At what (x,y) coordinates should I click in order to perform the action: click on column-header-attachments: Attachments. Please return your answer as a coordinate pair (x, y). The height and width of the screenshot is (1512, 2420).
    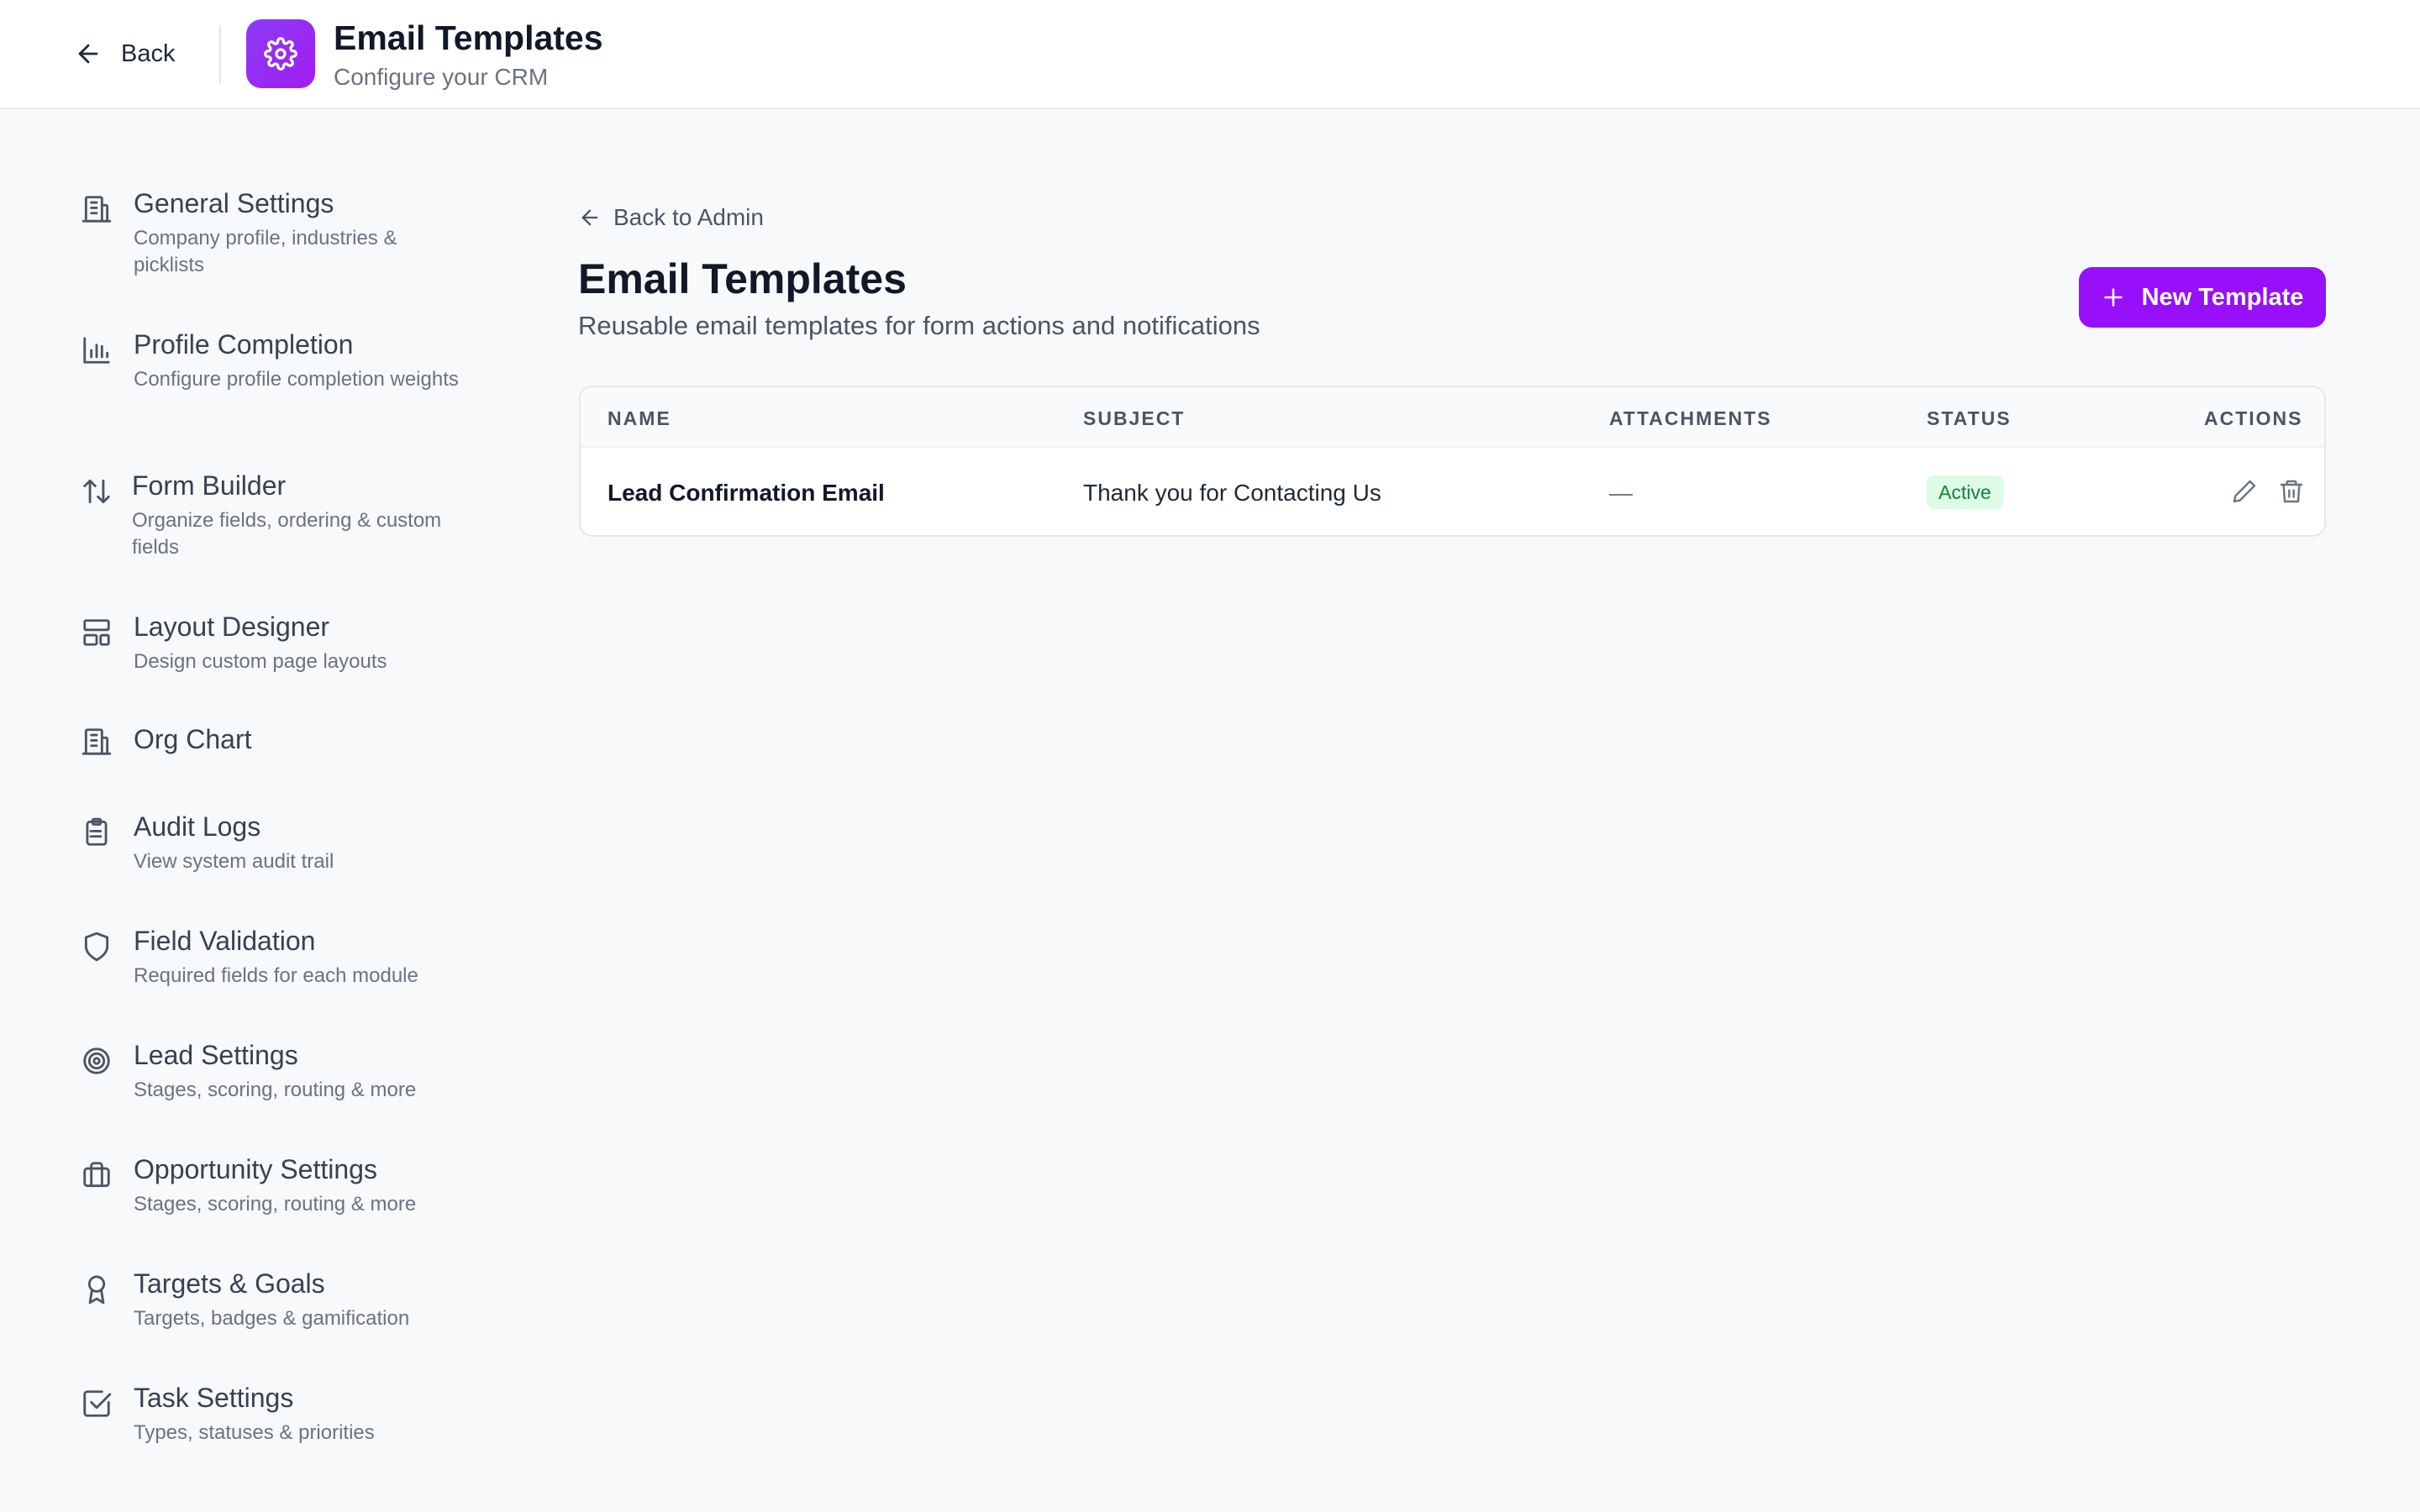
    Looking at the image, I should click on (1690, 418).